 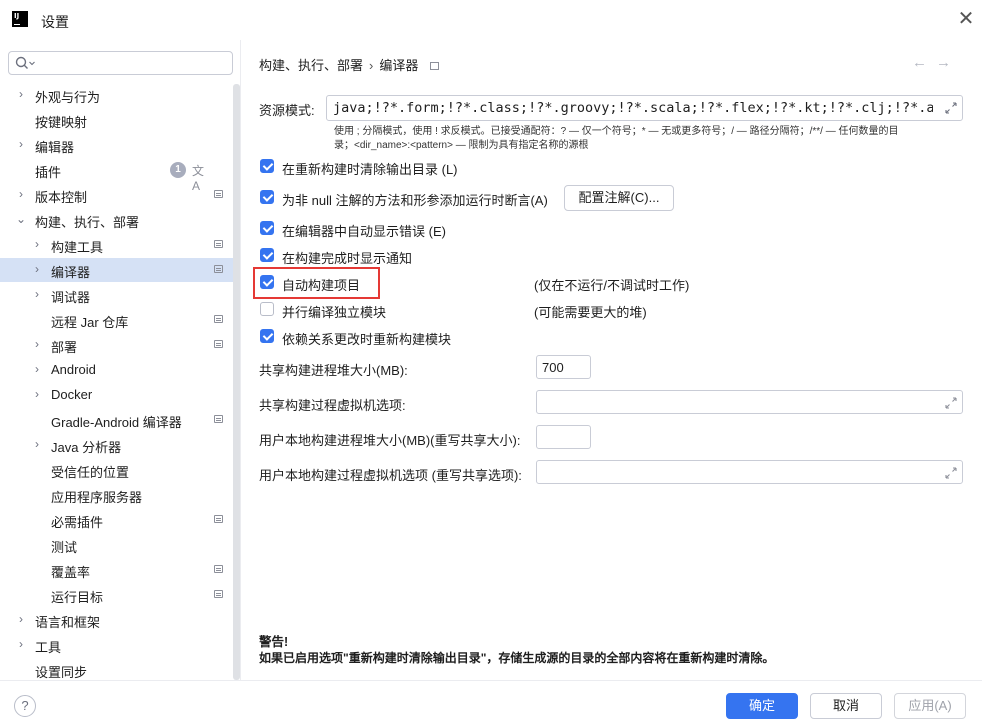 What do you see at coordinates (55, 22) in the screenshot?
I see `window-title: 设置` at bounding box center [55, 22].